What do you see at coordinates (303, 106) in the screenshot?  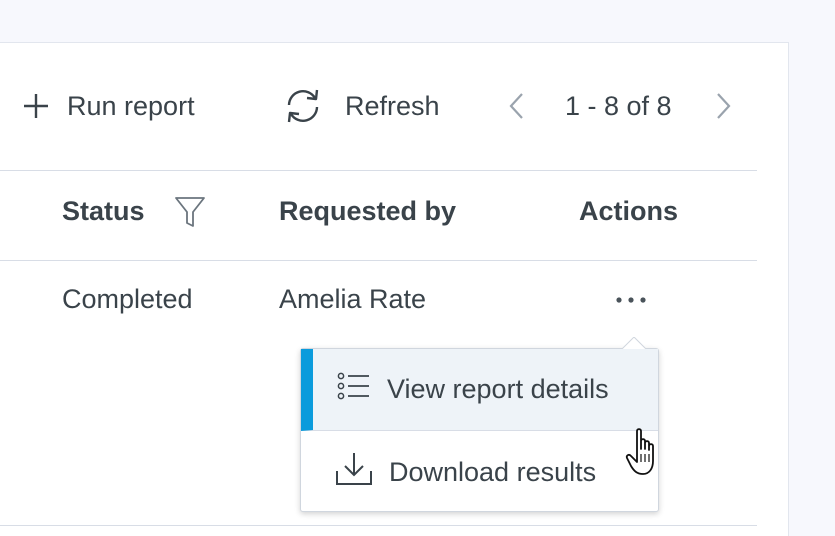 I see `refresh-icon` at bounding box center [303, 106].